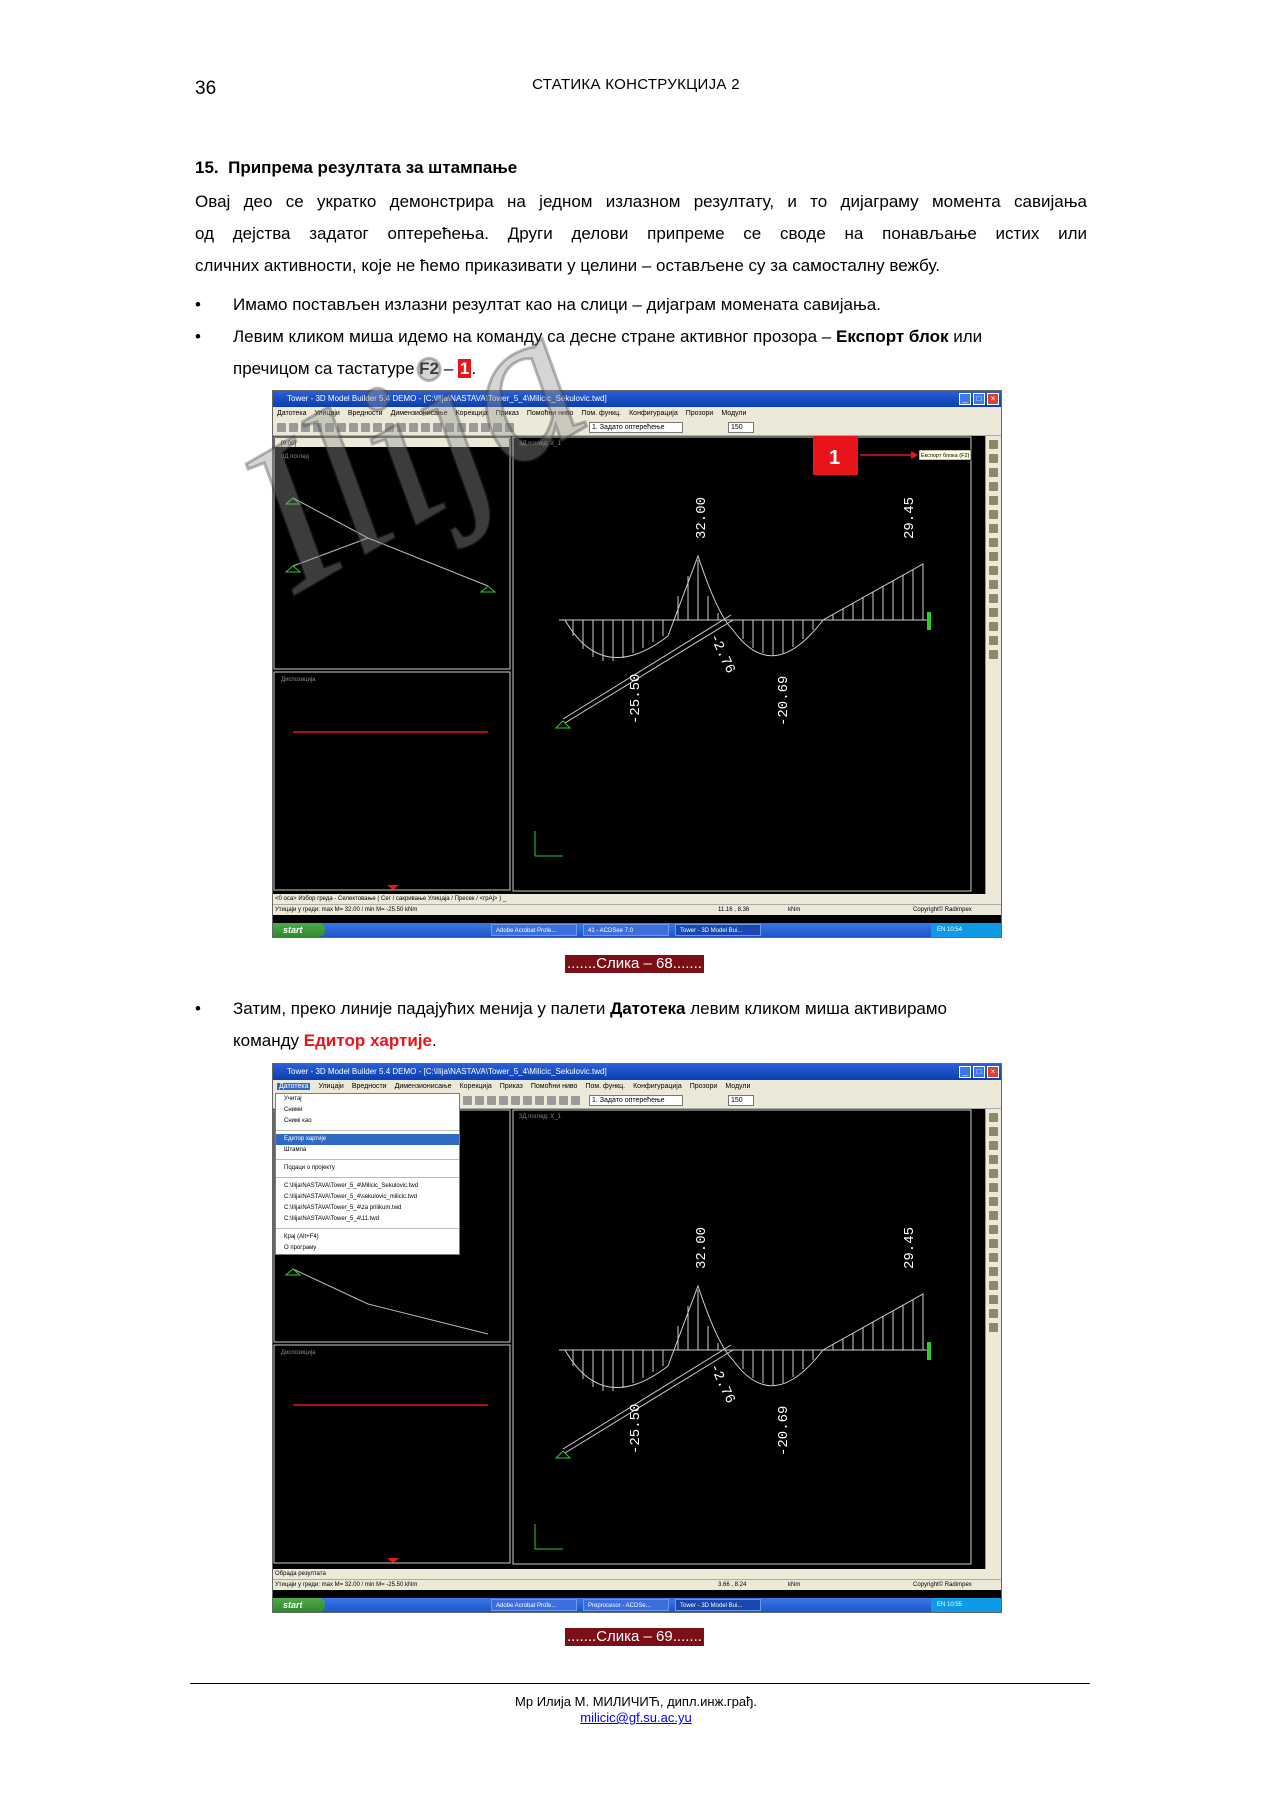 The height and width of the screenshot is (1800, 1272). What do you see at coordinates (365, 413) in the screenshot?
I see `menu-vrednosti: Вредности` at bounding box center [365, 413].